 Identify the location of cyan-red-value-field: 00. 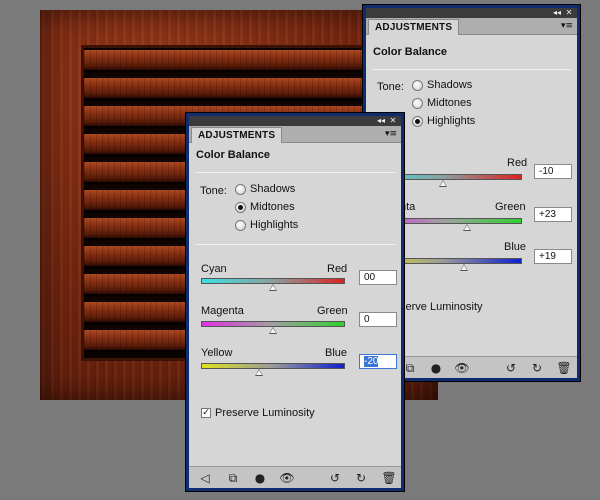
(378, 277).